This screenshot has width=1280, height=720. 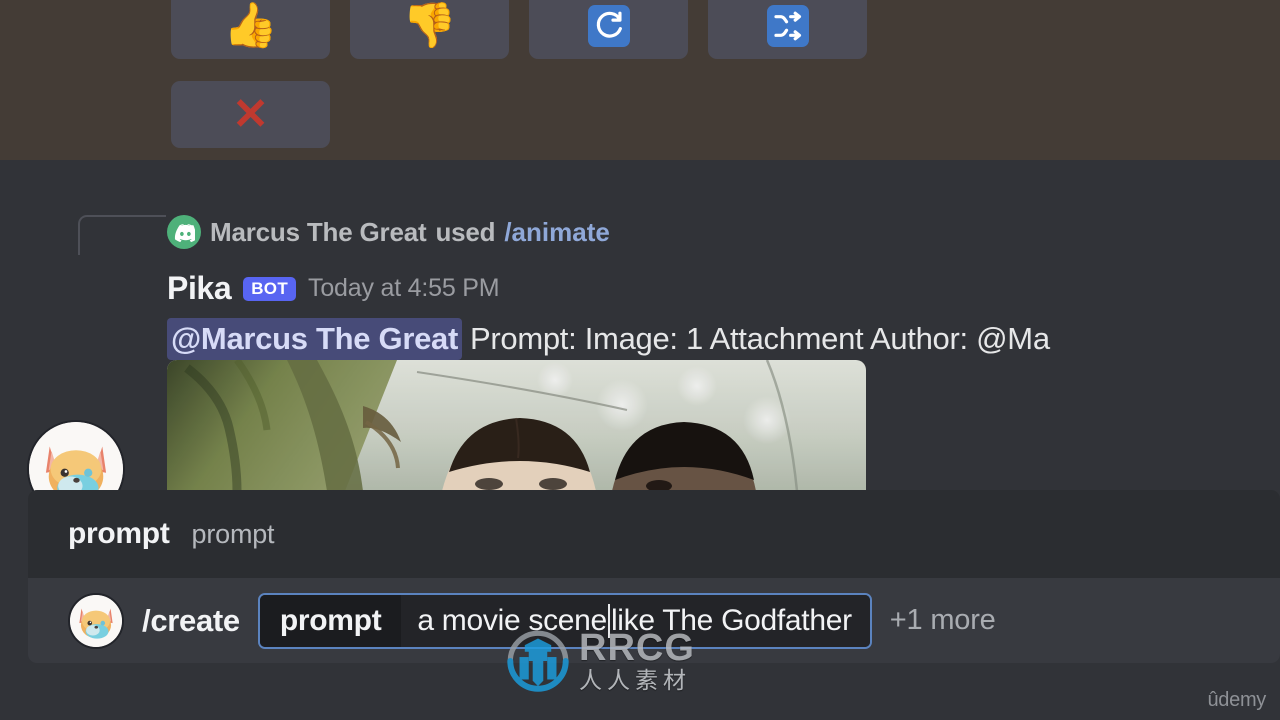 I want to click on reaction-thumbs-down-button: 👎, so click(x=429, y=29).